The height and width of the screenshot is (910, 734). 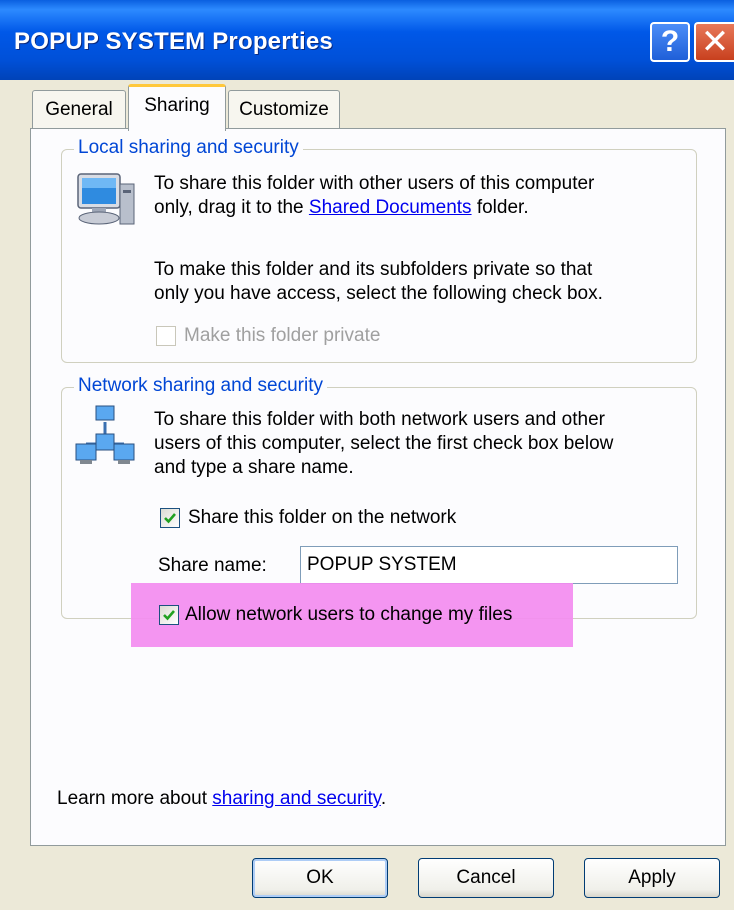 I want to click on shared-documents-link: Shared Documents, so click(x=390, y=207).